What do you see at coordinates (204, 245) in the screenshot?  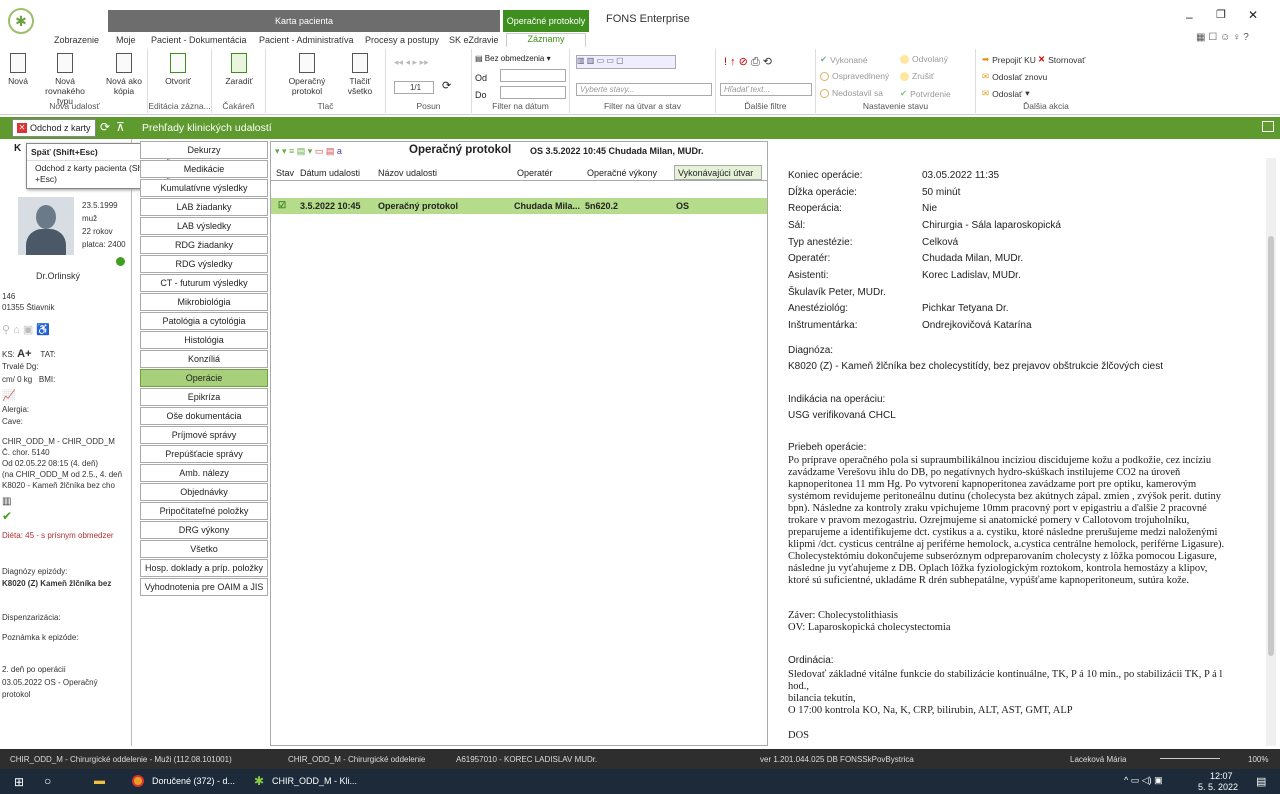 I see `nav-rdg-ziadanky: RDG žiadanky` at bounding box center [204, 245].